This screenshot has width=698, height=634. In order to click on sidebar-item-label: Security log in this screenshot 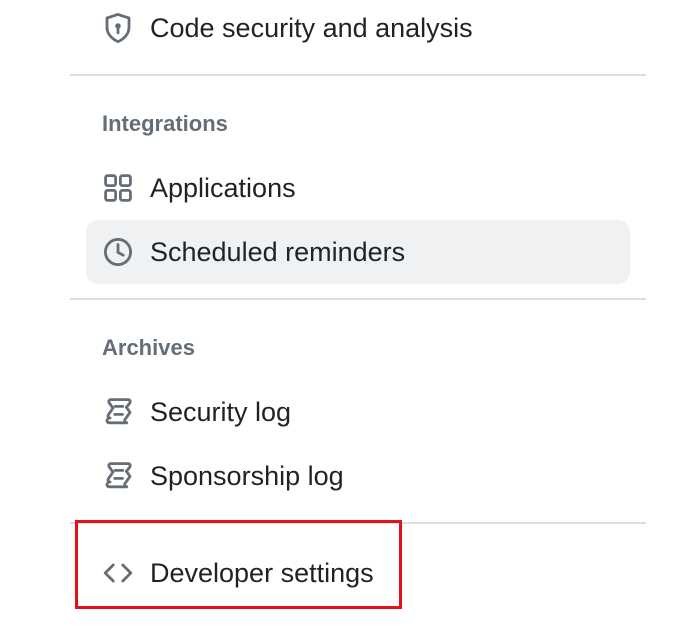, I will do `click(221, 412)`.